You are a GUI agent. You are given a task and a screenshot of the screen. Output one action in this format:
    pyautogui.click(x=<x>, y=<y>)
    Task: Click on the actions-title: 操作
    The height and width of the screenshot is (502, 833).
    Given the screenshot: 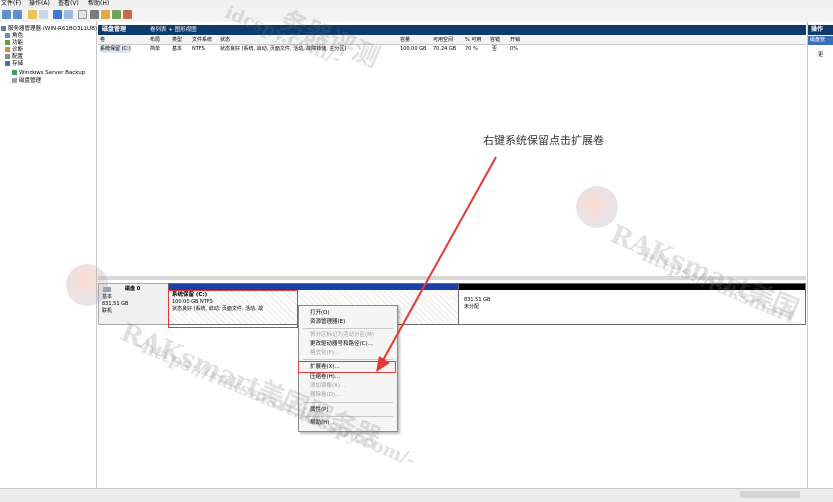 What is the action you would take?
    pyautogui.click(x=817, y=29)
    